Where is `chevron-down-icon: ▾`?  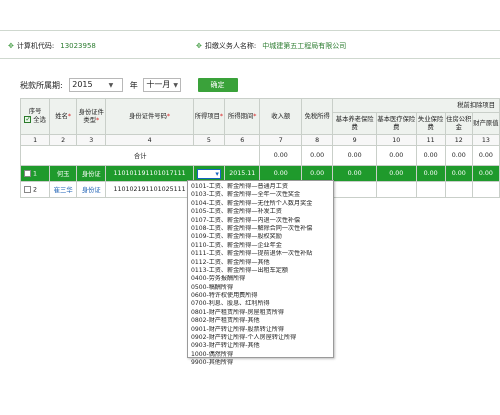 chevron-down-icon: ▾ is located at coordinates (217, 173).